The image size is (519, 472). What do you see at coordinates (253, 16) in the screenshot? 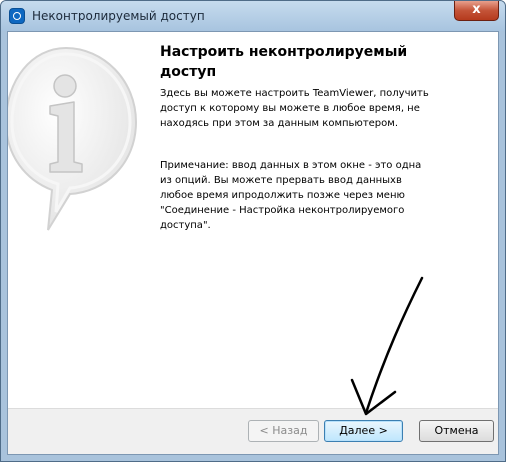
I see `title-bar: Неконтролируемый доступ x` at bounding box center [253, 16].